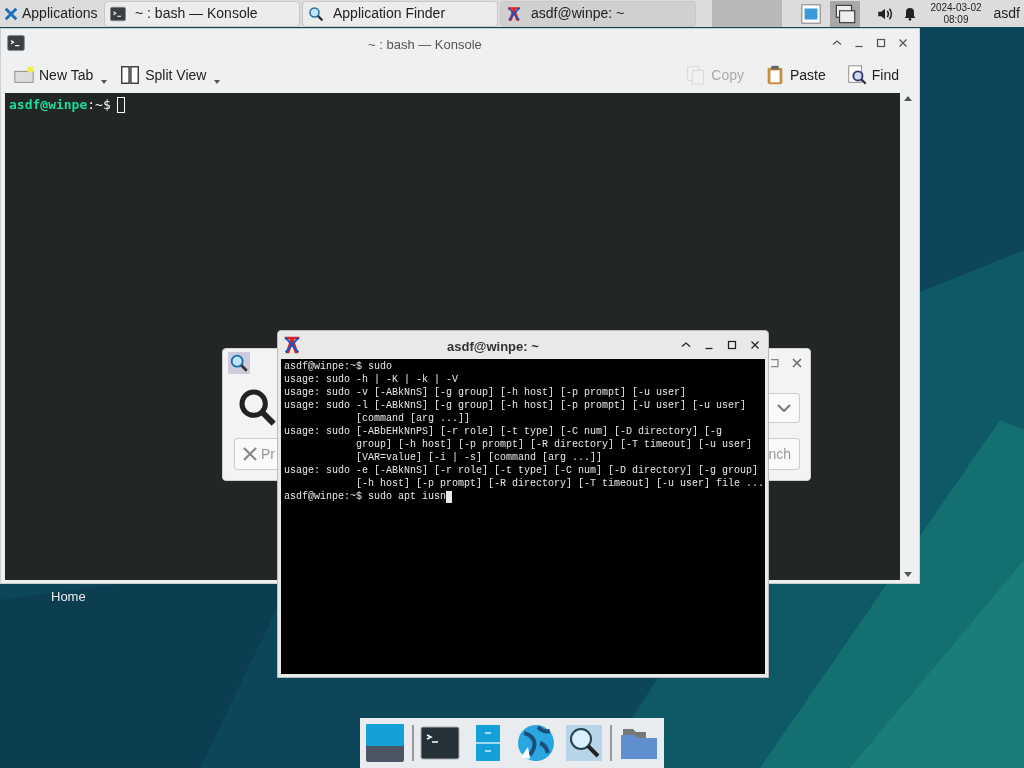  I want to click on terminal-line: usage: sudo -l [-ABkNnS] [-g group] [-h host] [-p prompt] [-U user] [-u user], so click(515, 405).